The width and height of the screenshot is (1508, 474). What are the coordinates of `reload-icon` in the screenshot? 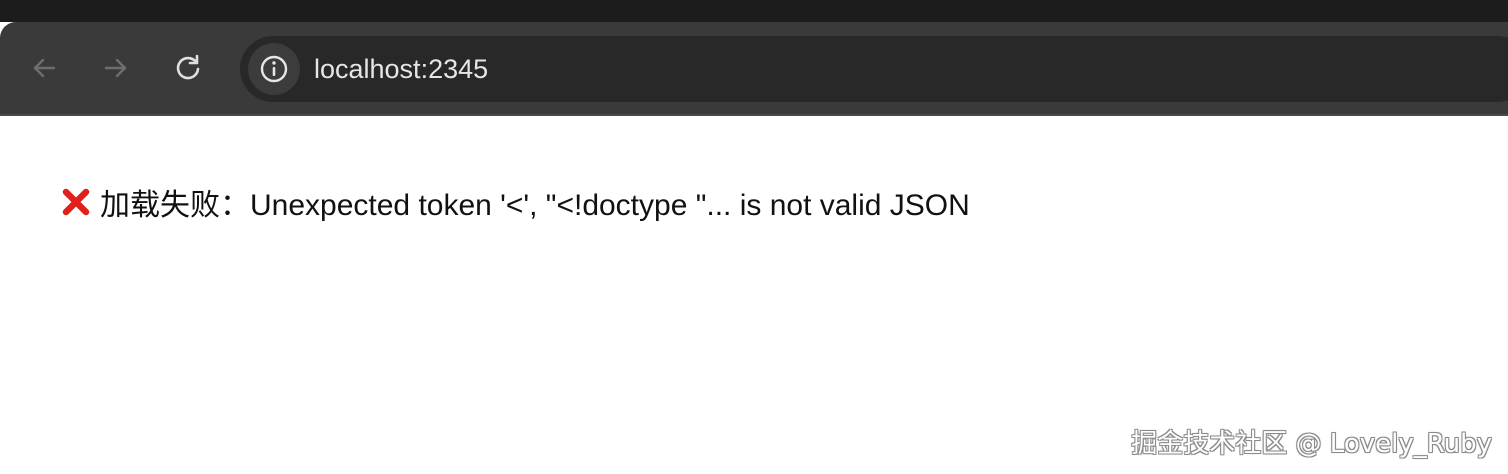 It's located at (188, 67).